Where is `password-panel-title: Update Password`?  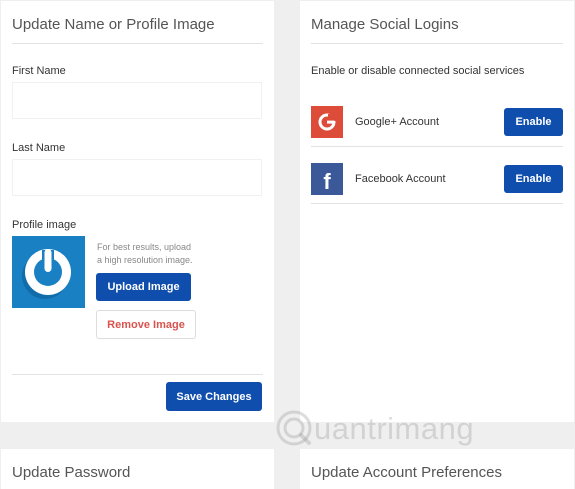
password-panel-title: Update Password is located at coordinates (71, 472).